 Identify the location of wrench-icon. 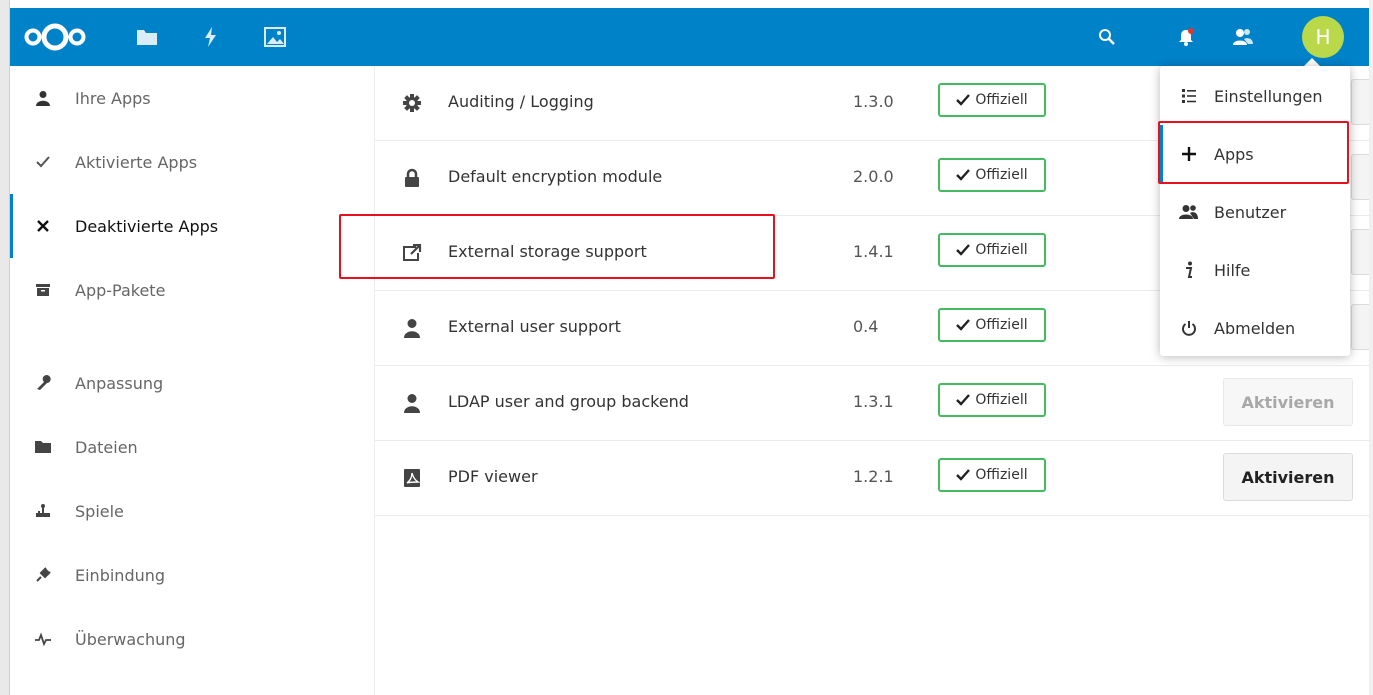
(43, 383).